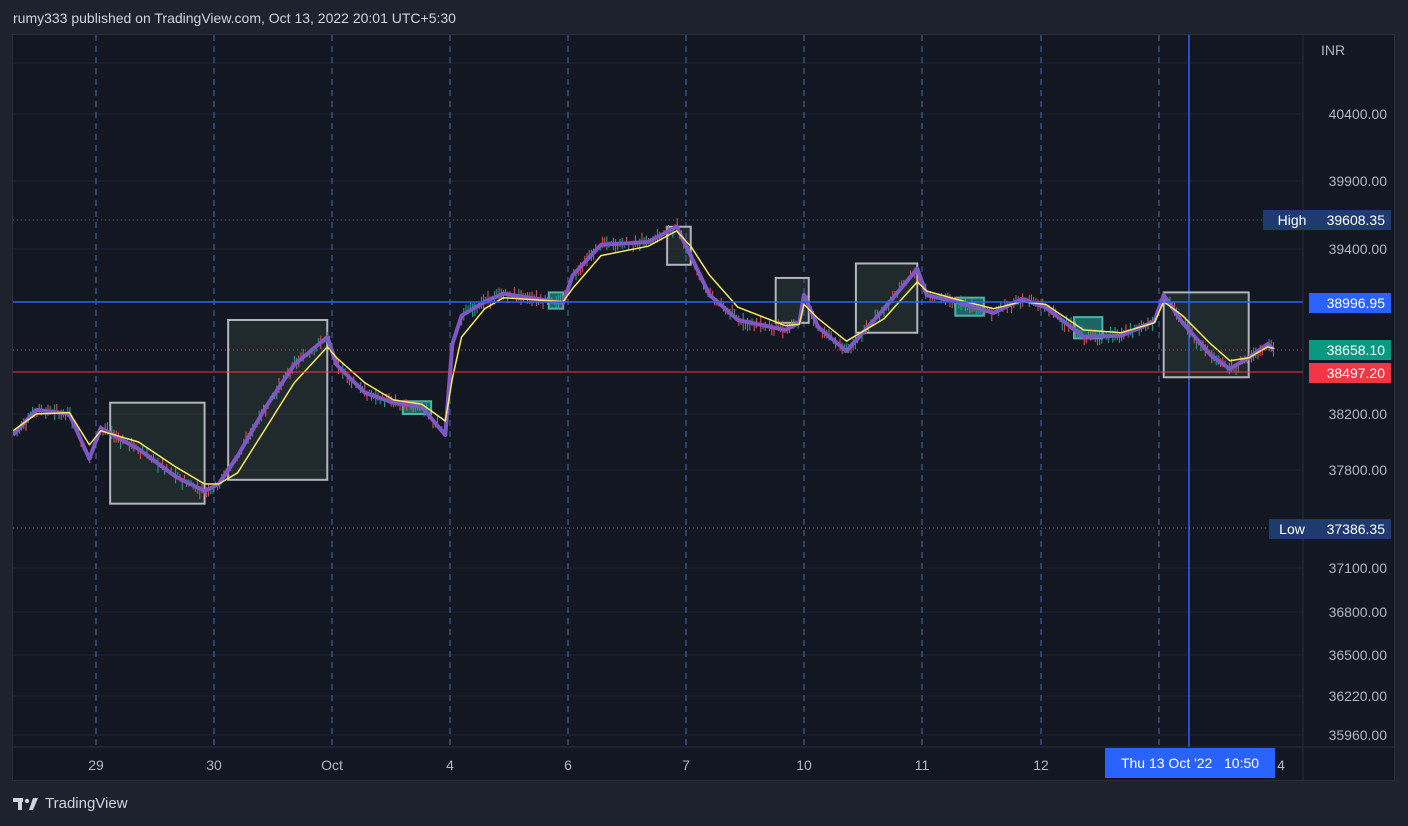 The height and width of the screenshot is (826, 1408). I want to click on tradingview-logo-icon, so click(25, 803).